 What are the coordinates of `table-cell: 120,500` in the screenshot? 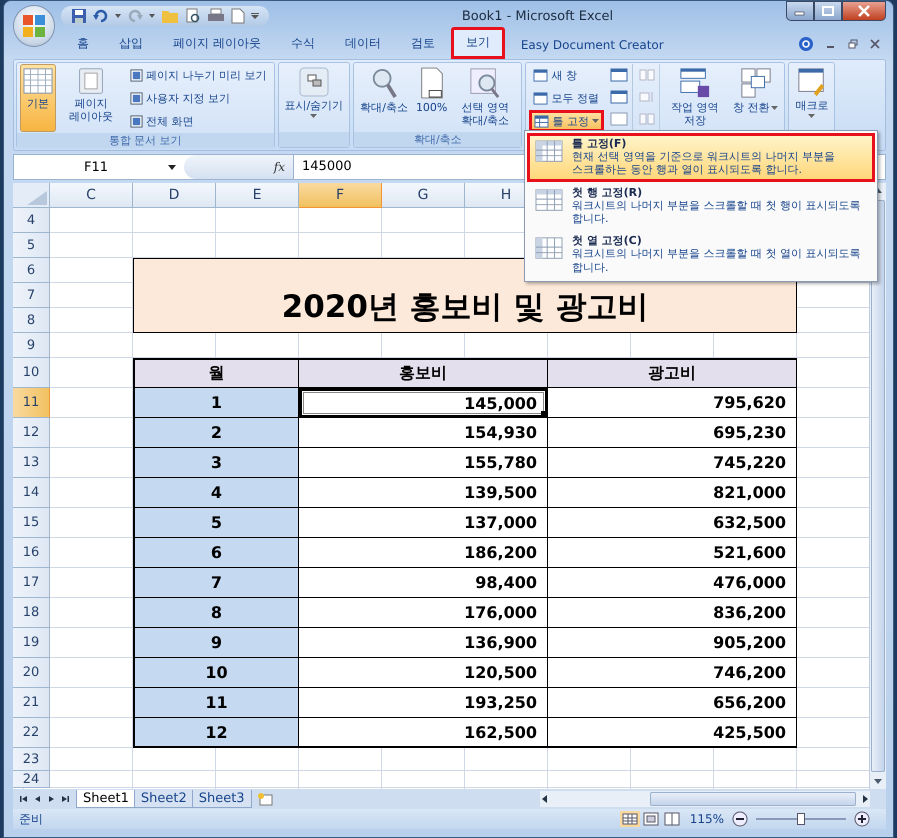 It's located at (423, 673).